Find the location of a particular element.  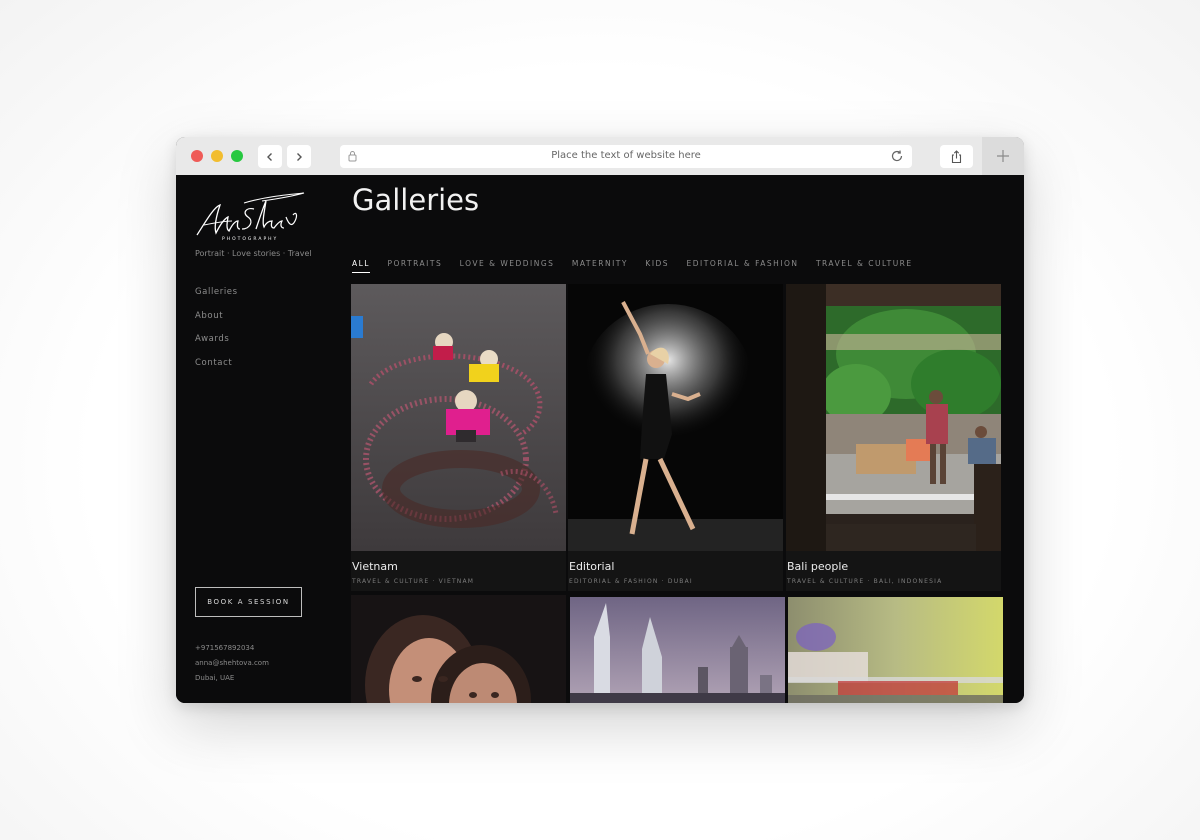

sidebar-nav: Galleries About Awards Contact is located at coordinates (216, 334).